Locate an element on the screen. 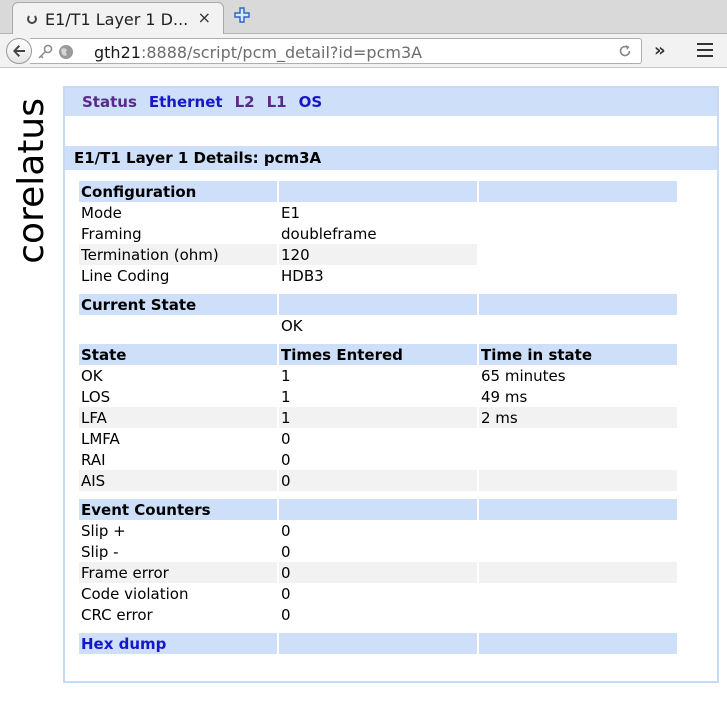  config-label: Line Coding is located at coordinates (125, 275).